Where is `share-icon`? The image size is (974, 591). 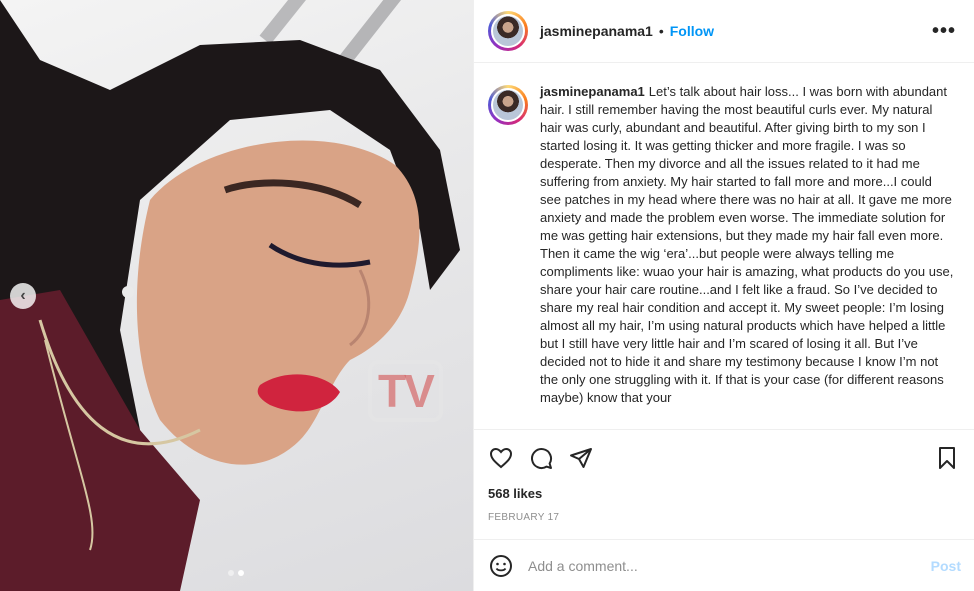
share-icon is located at coordinates (581, 458).